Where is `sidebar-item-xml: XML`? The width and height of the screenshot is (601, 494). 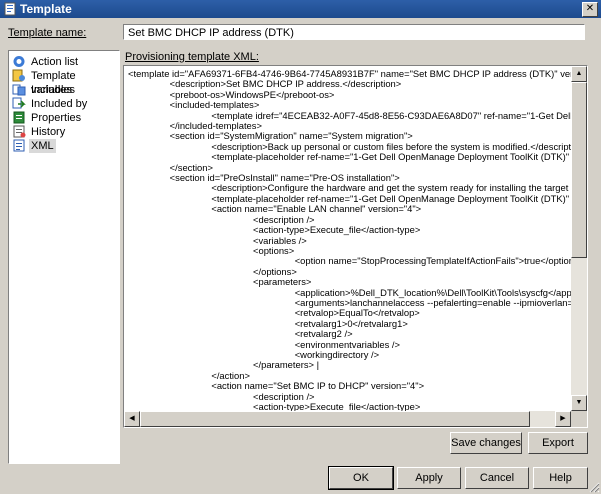
sidebar-item-xml: XML is located at coordinates (64, 146).